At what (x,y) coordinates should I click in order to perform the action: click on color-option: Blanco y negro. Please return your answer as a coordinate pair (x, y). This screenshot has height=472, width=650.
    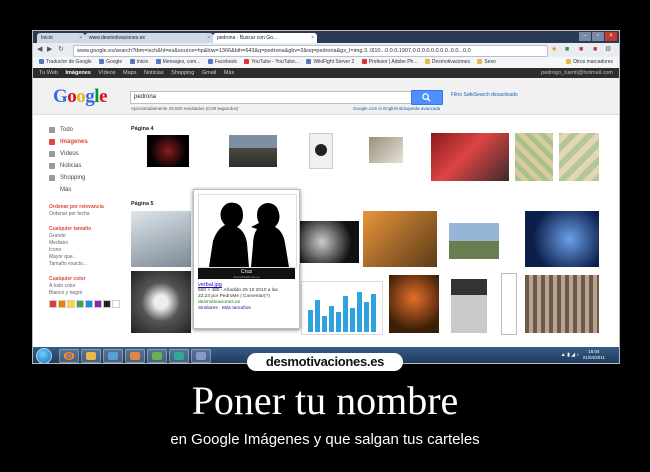
    Looking at the image, I should click on (89, 293).